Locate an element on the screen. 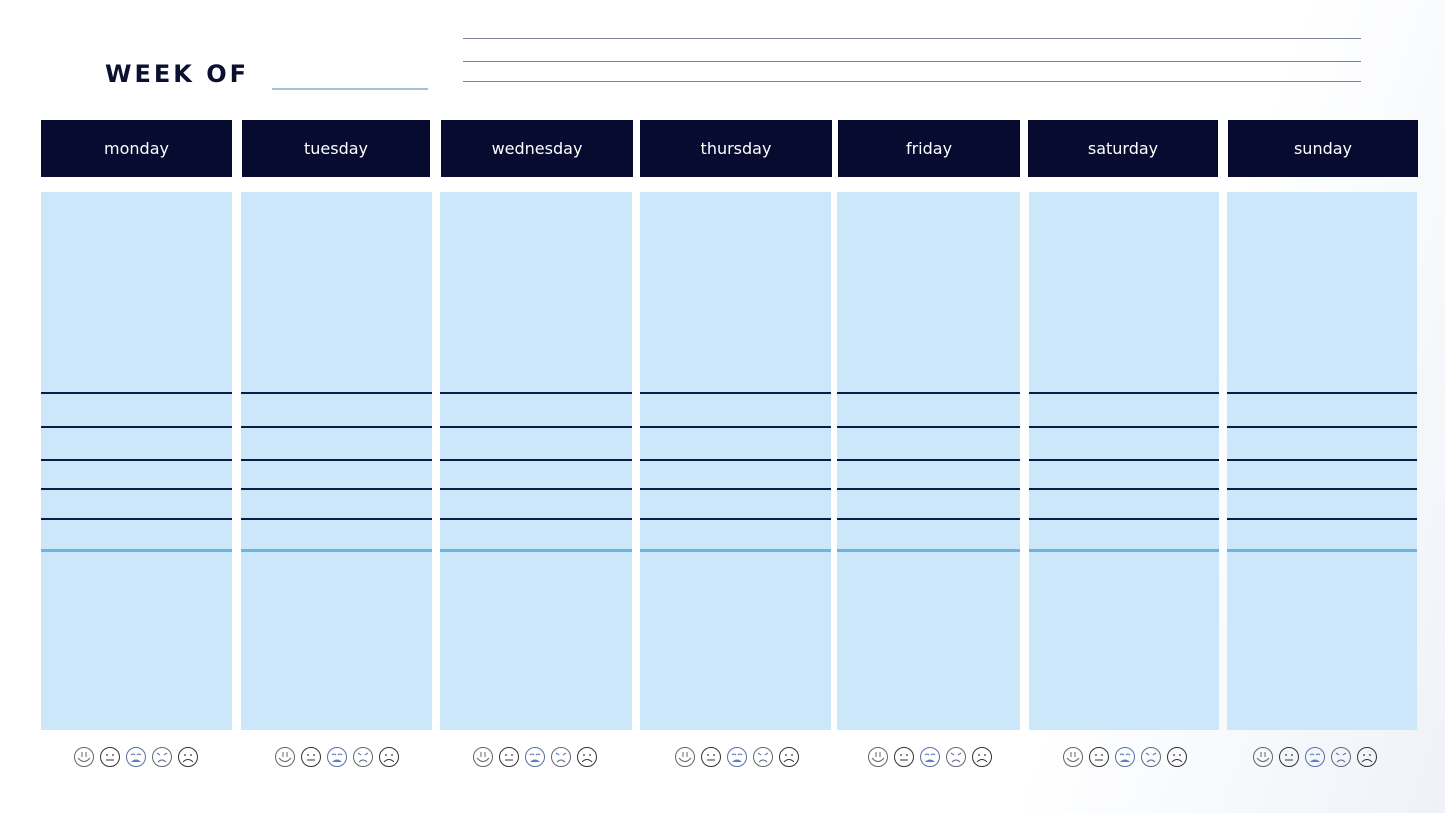 The image size is (1445, 813). day-header-monday: monday is located at coordinates (136, 148).